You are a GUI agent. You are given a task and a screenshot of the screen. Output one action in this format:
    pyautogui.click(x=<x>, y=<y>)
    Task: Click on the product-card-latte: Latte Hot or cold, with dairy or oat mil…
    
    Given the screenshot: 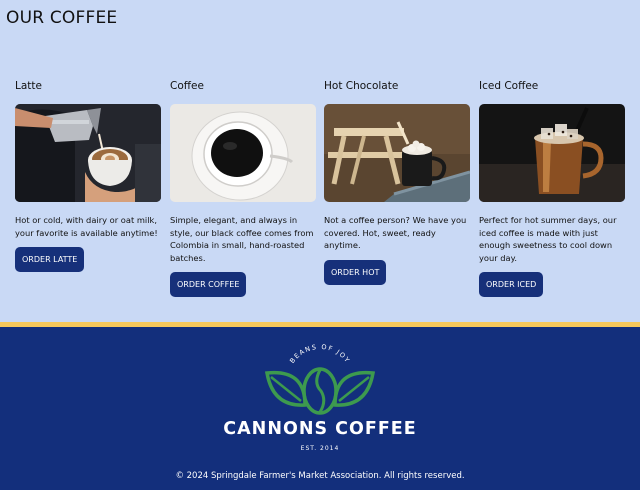 What is the action you would take?
    pyautogui.click(x=88, y=176)
    